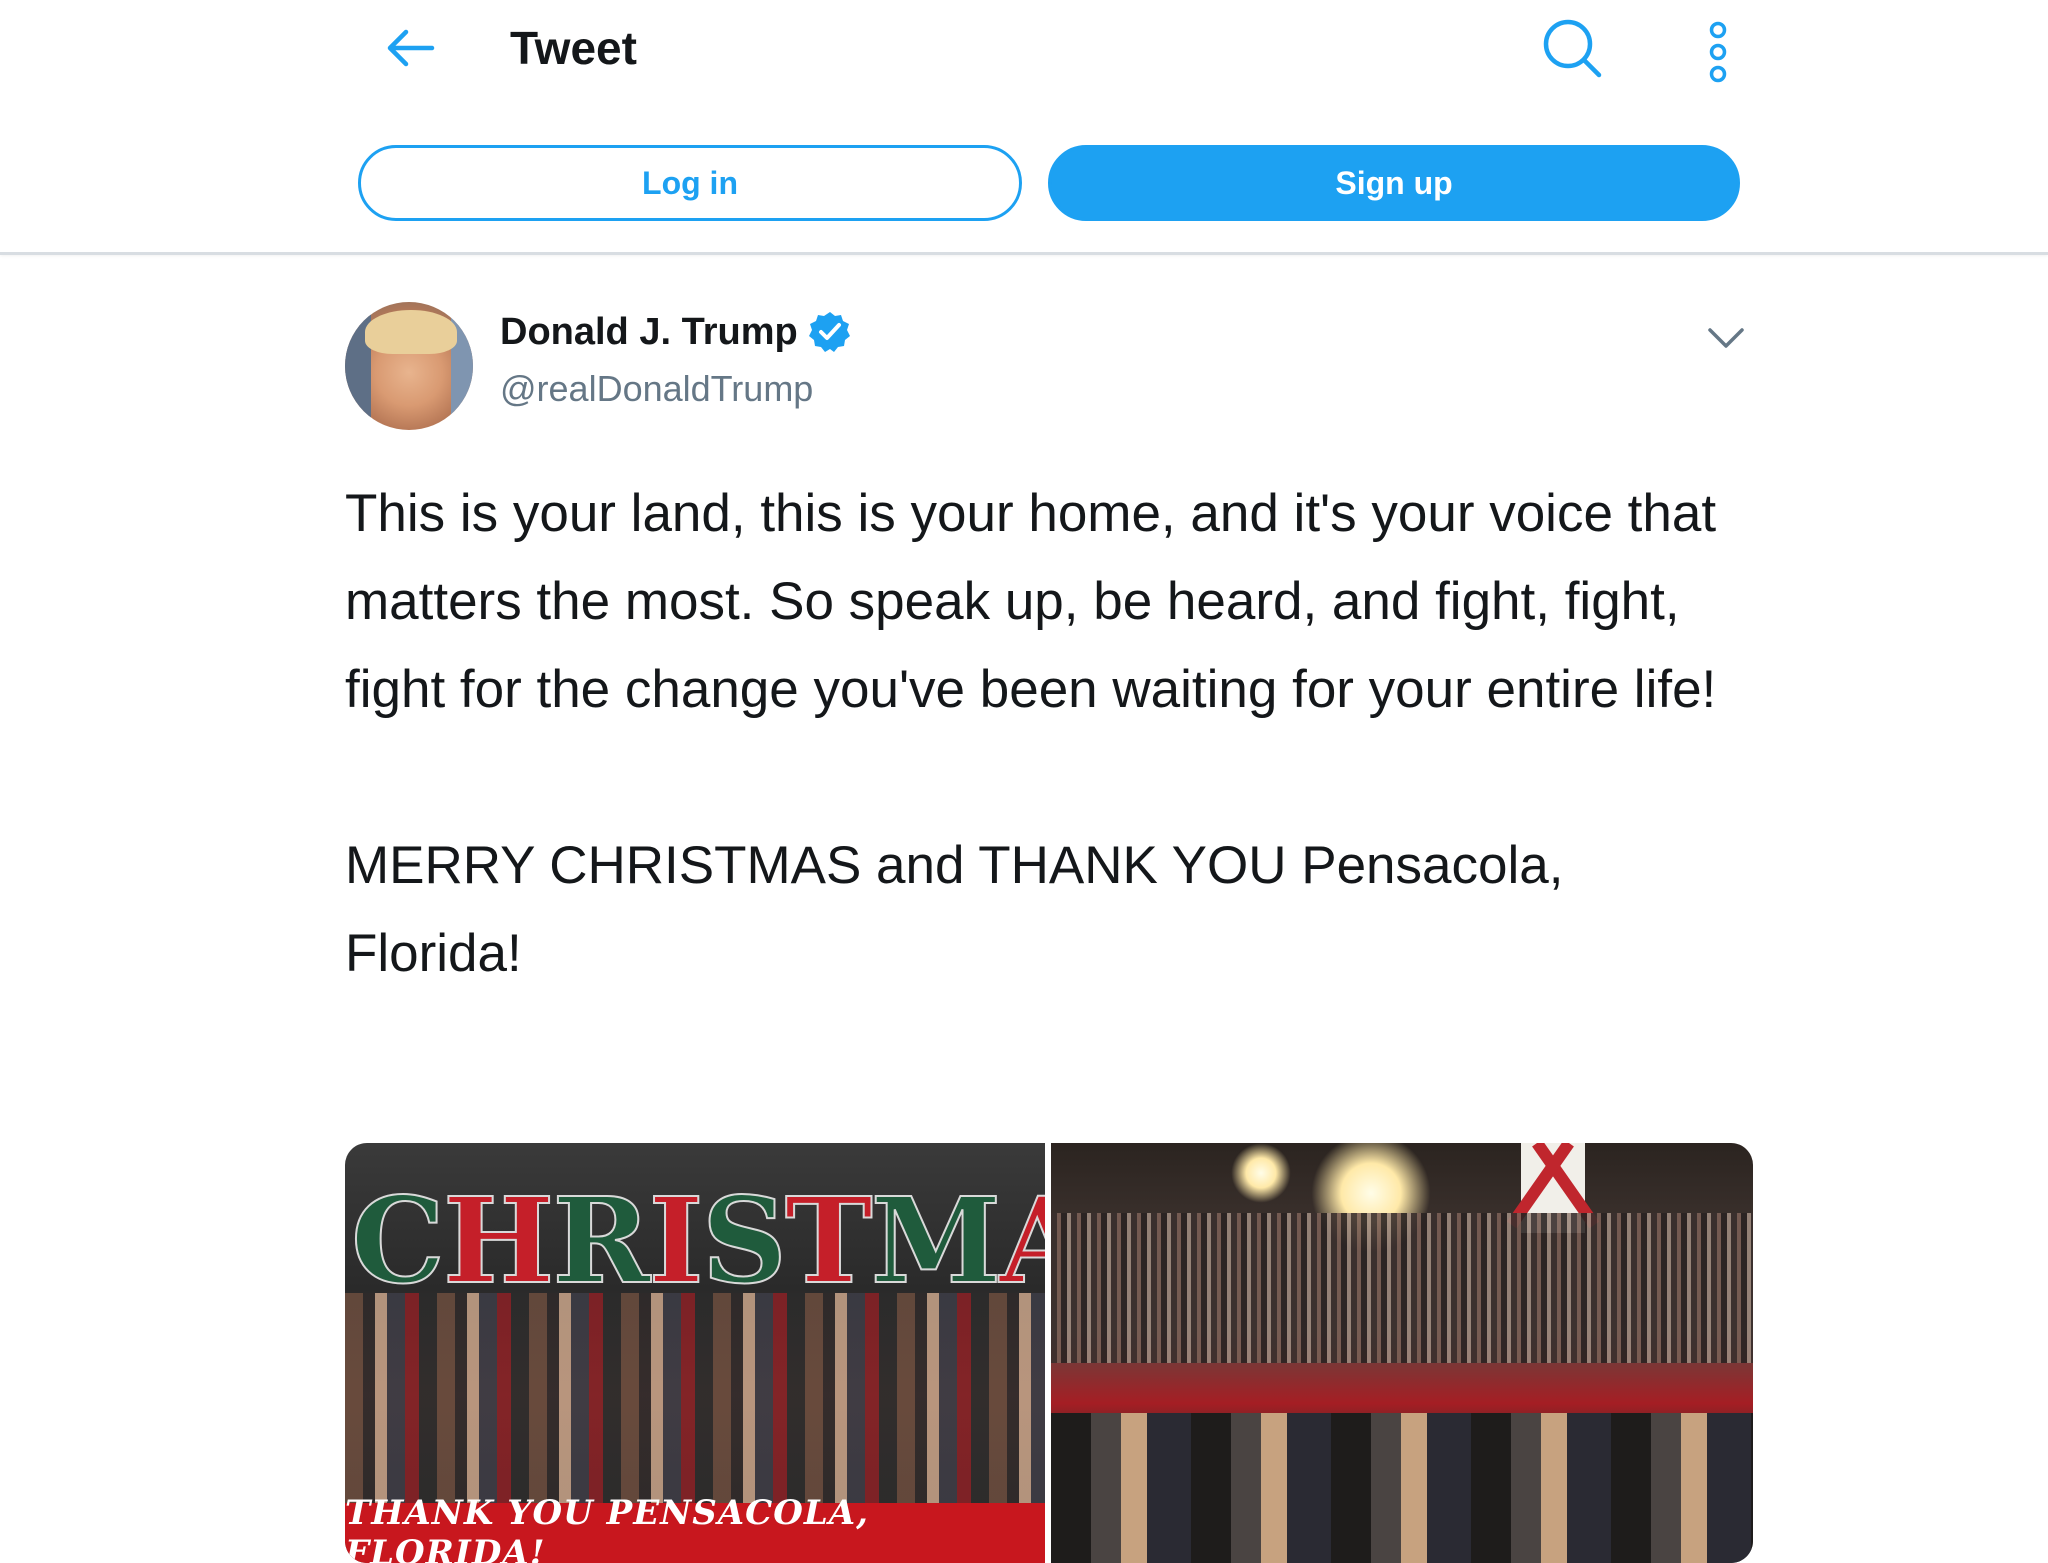 The image size is (2048, 1563). I want to click on signup-button: Sign up, so click(1394, 183).